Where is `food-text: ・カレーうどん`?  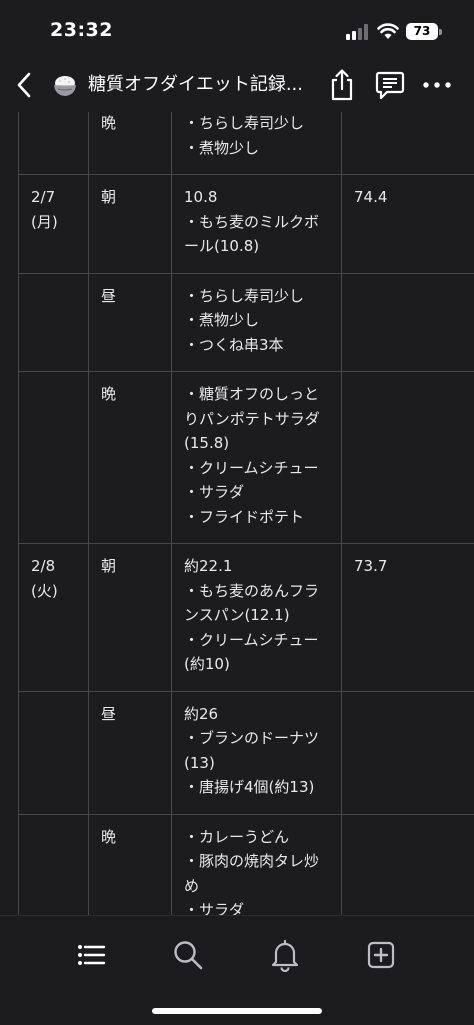
food-text: ・カレーうどん is located at coordinates (256, 837).